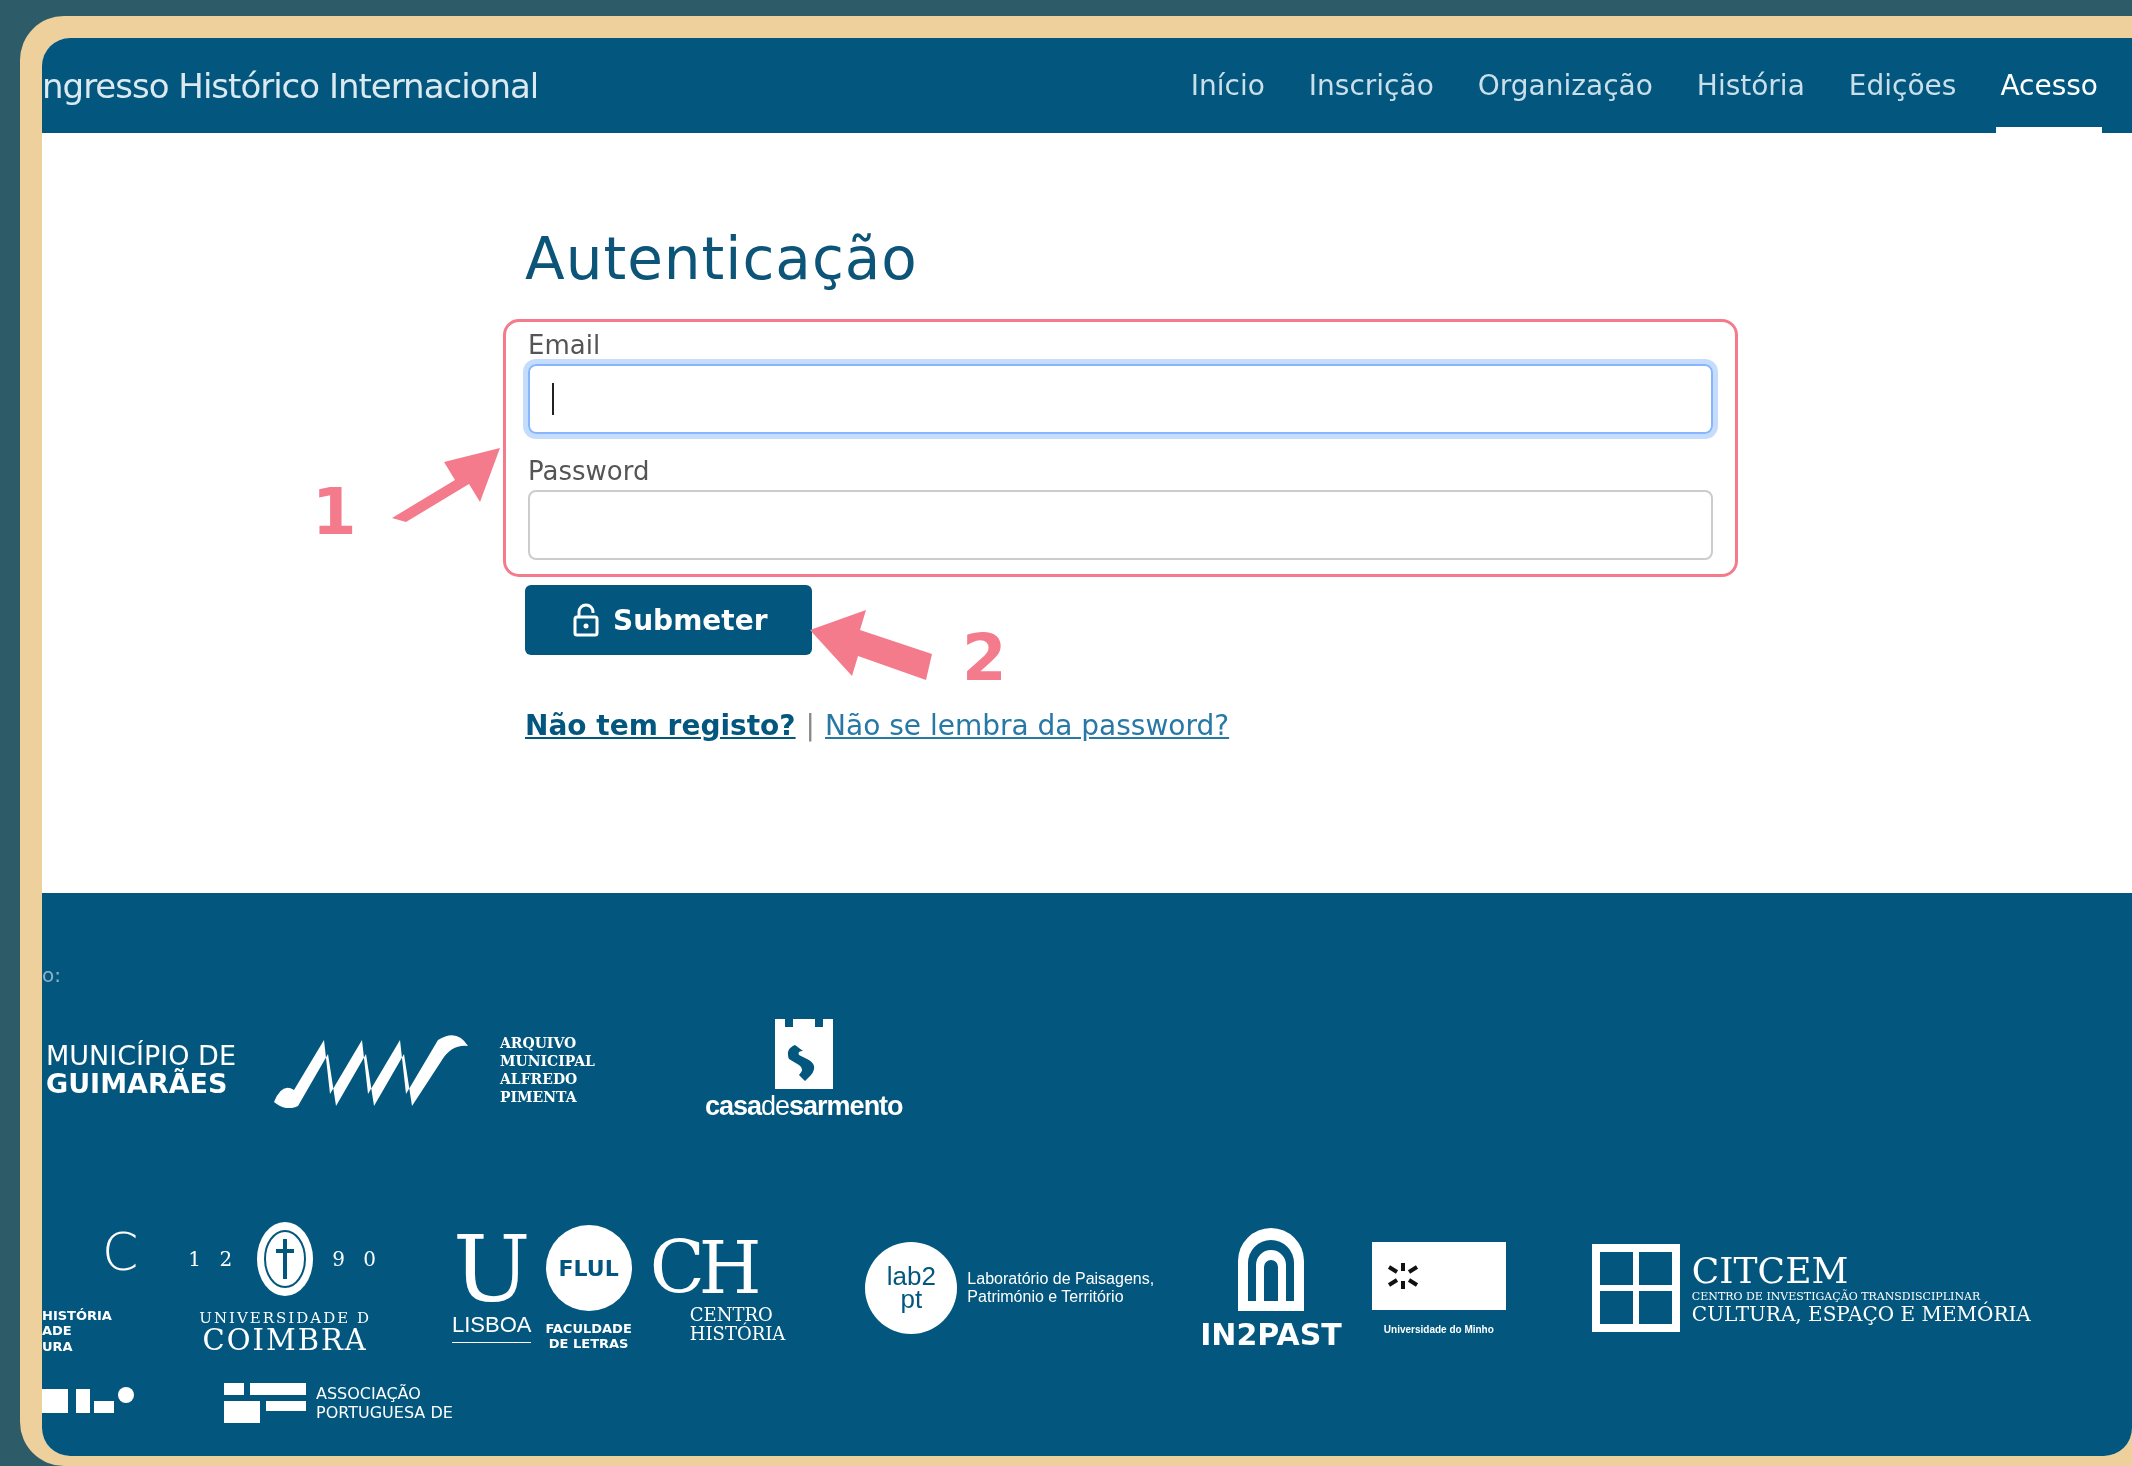  I want to click on annotation-number: 1, so click(334, 512).